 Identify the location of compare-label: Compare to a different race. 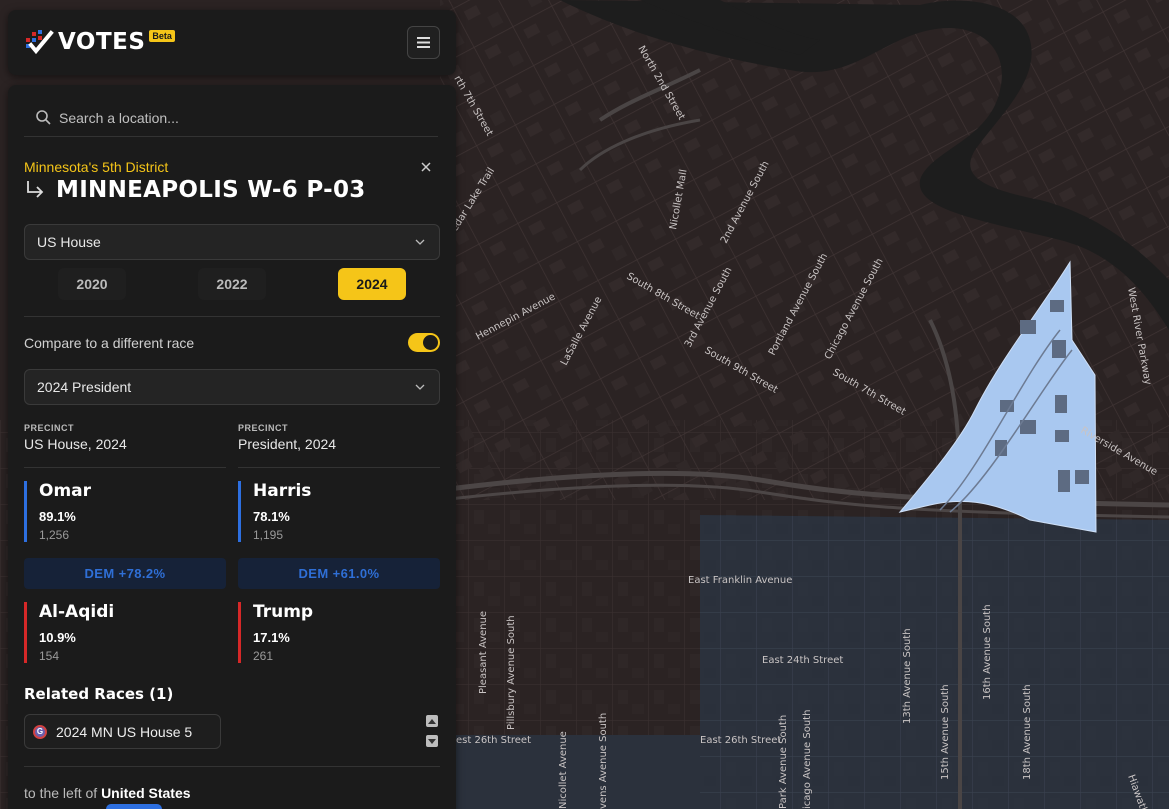
(109, 343).